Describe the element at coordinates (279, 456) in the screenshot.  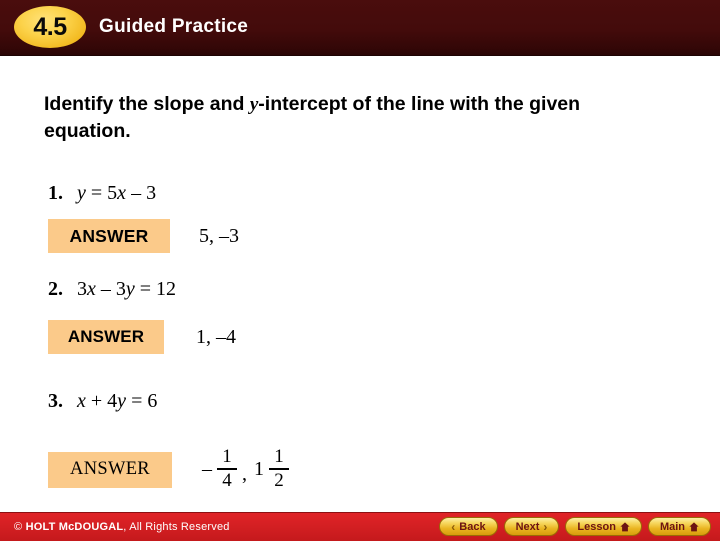
I see `fraction-two-numerator: 1` at that location.